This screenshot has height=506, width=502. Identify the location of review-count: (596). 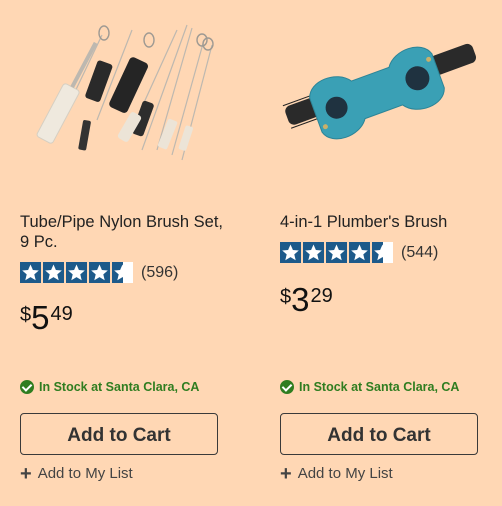
(159, 273).